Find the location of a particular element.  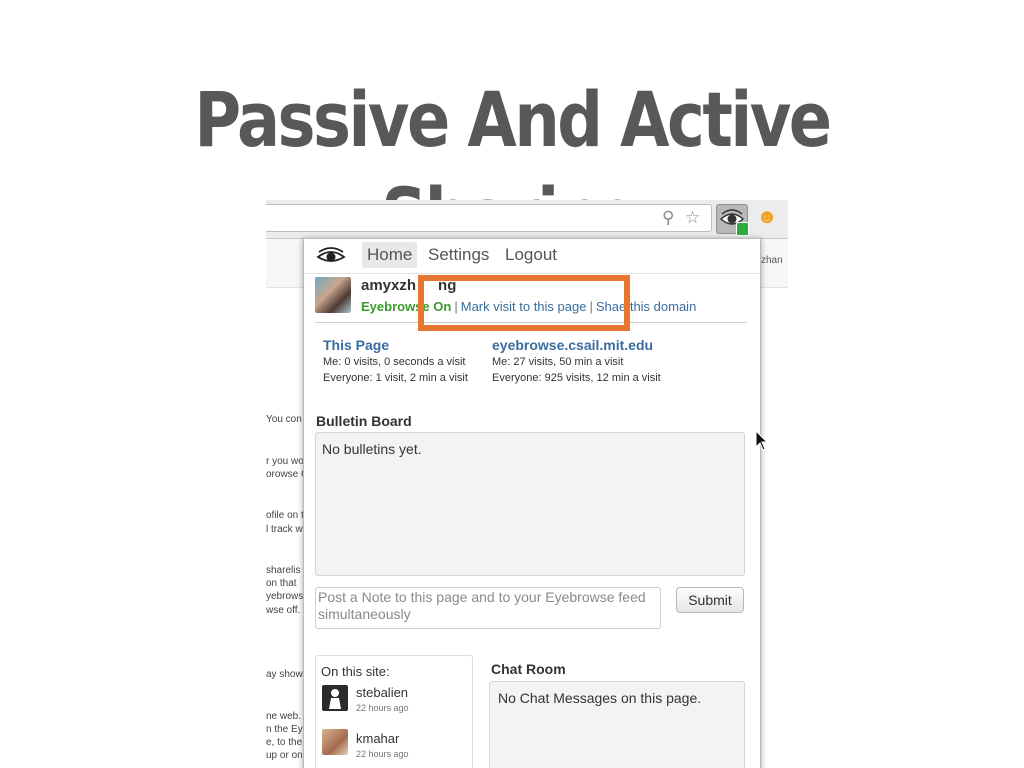

background-text: on that is located at coordinates (281, 583).